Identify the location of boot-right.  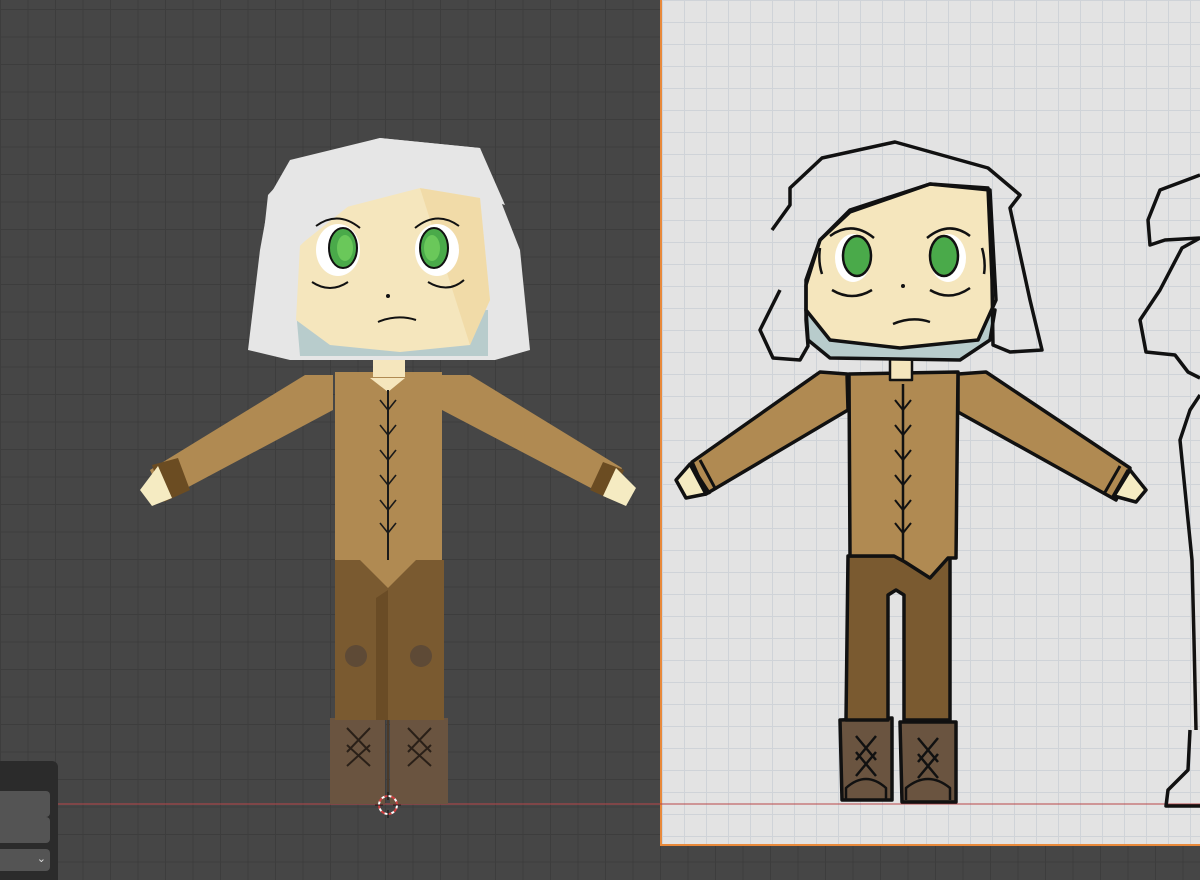
(419, 761).